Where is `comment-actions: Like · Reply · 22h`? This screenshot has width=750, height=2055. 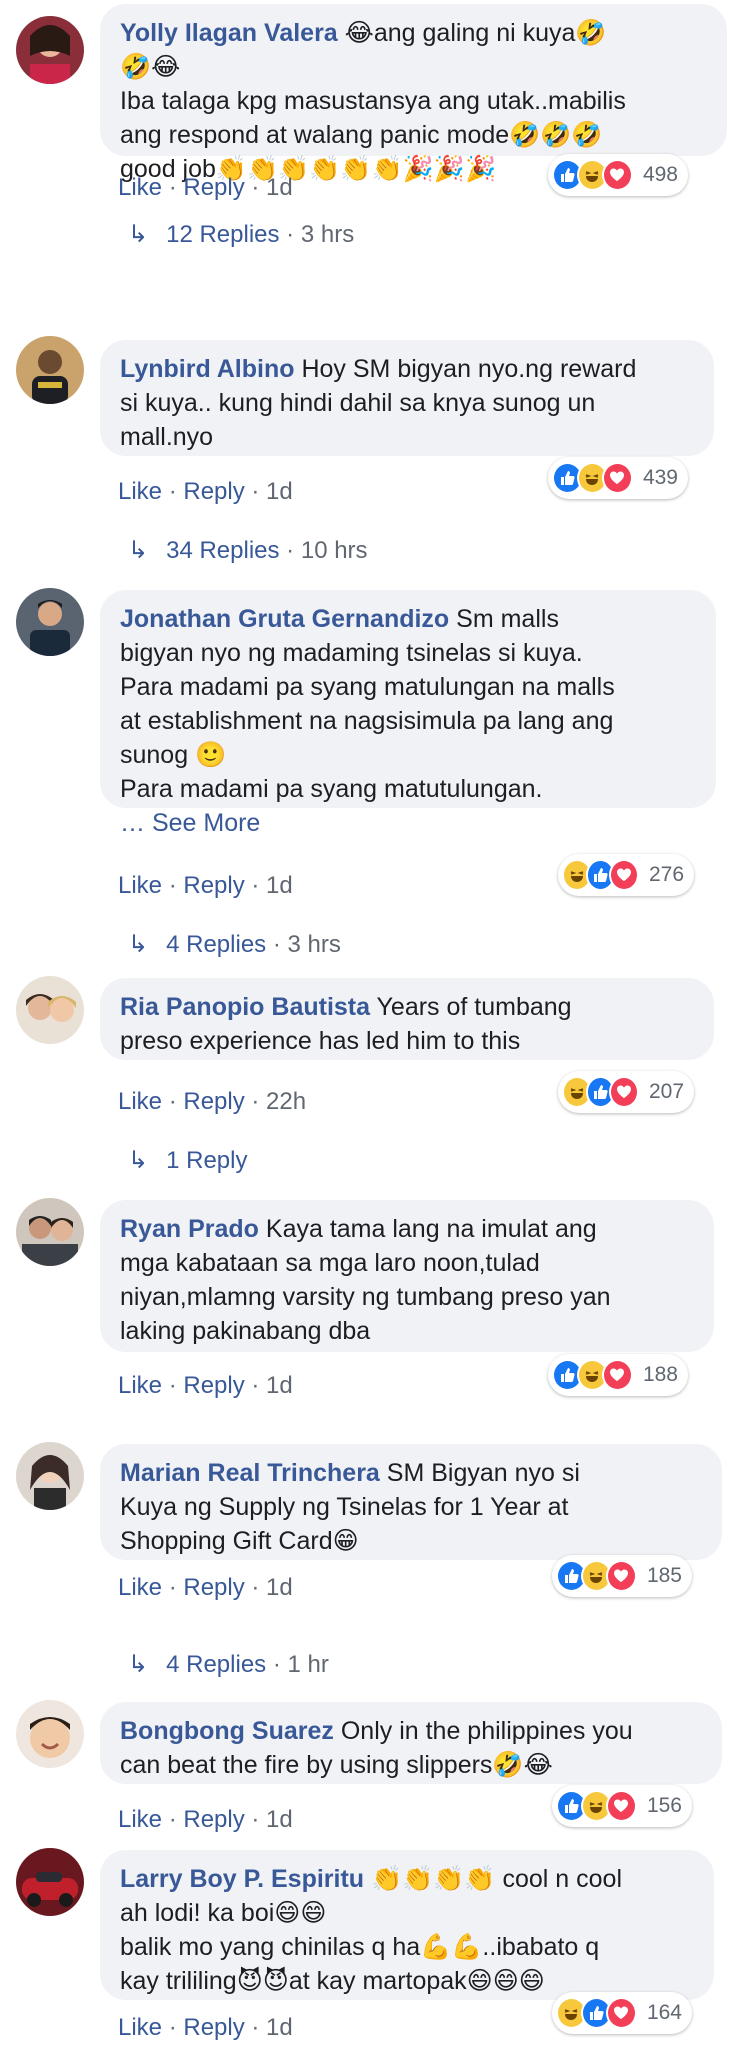 comment-actions: Like · Reply · 22h is located at coordinates (212, 1101).